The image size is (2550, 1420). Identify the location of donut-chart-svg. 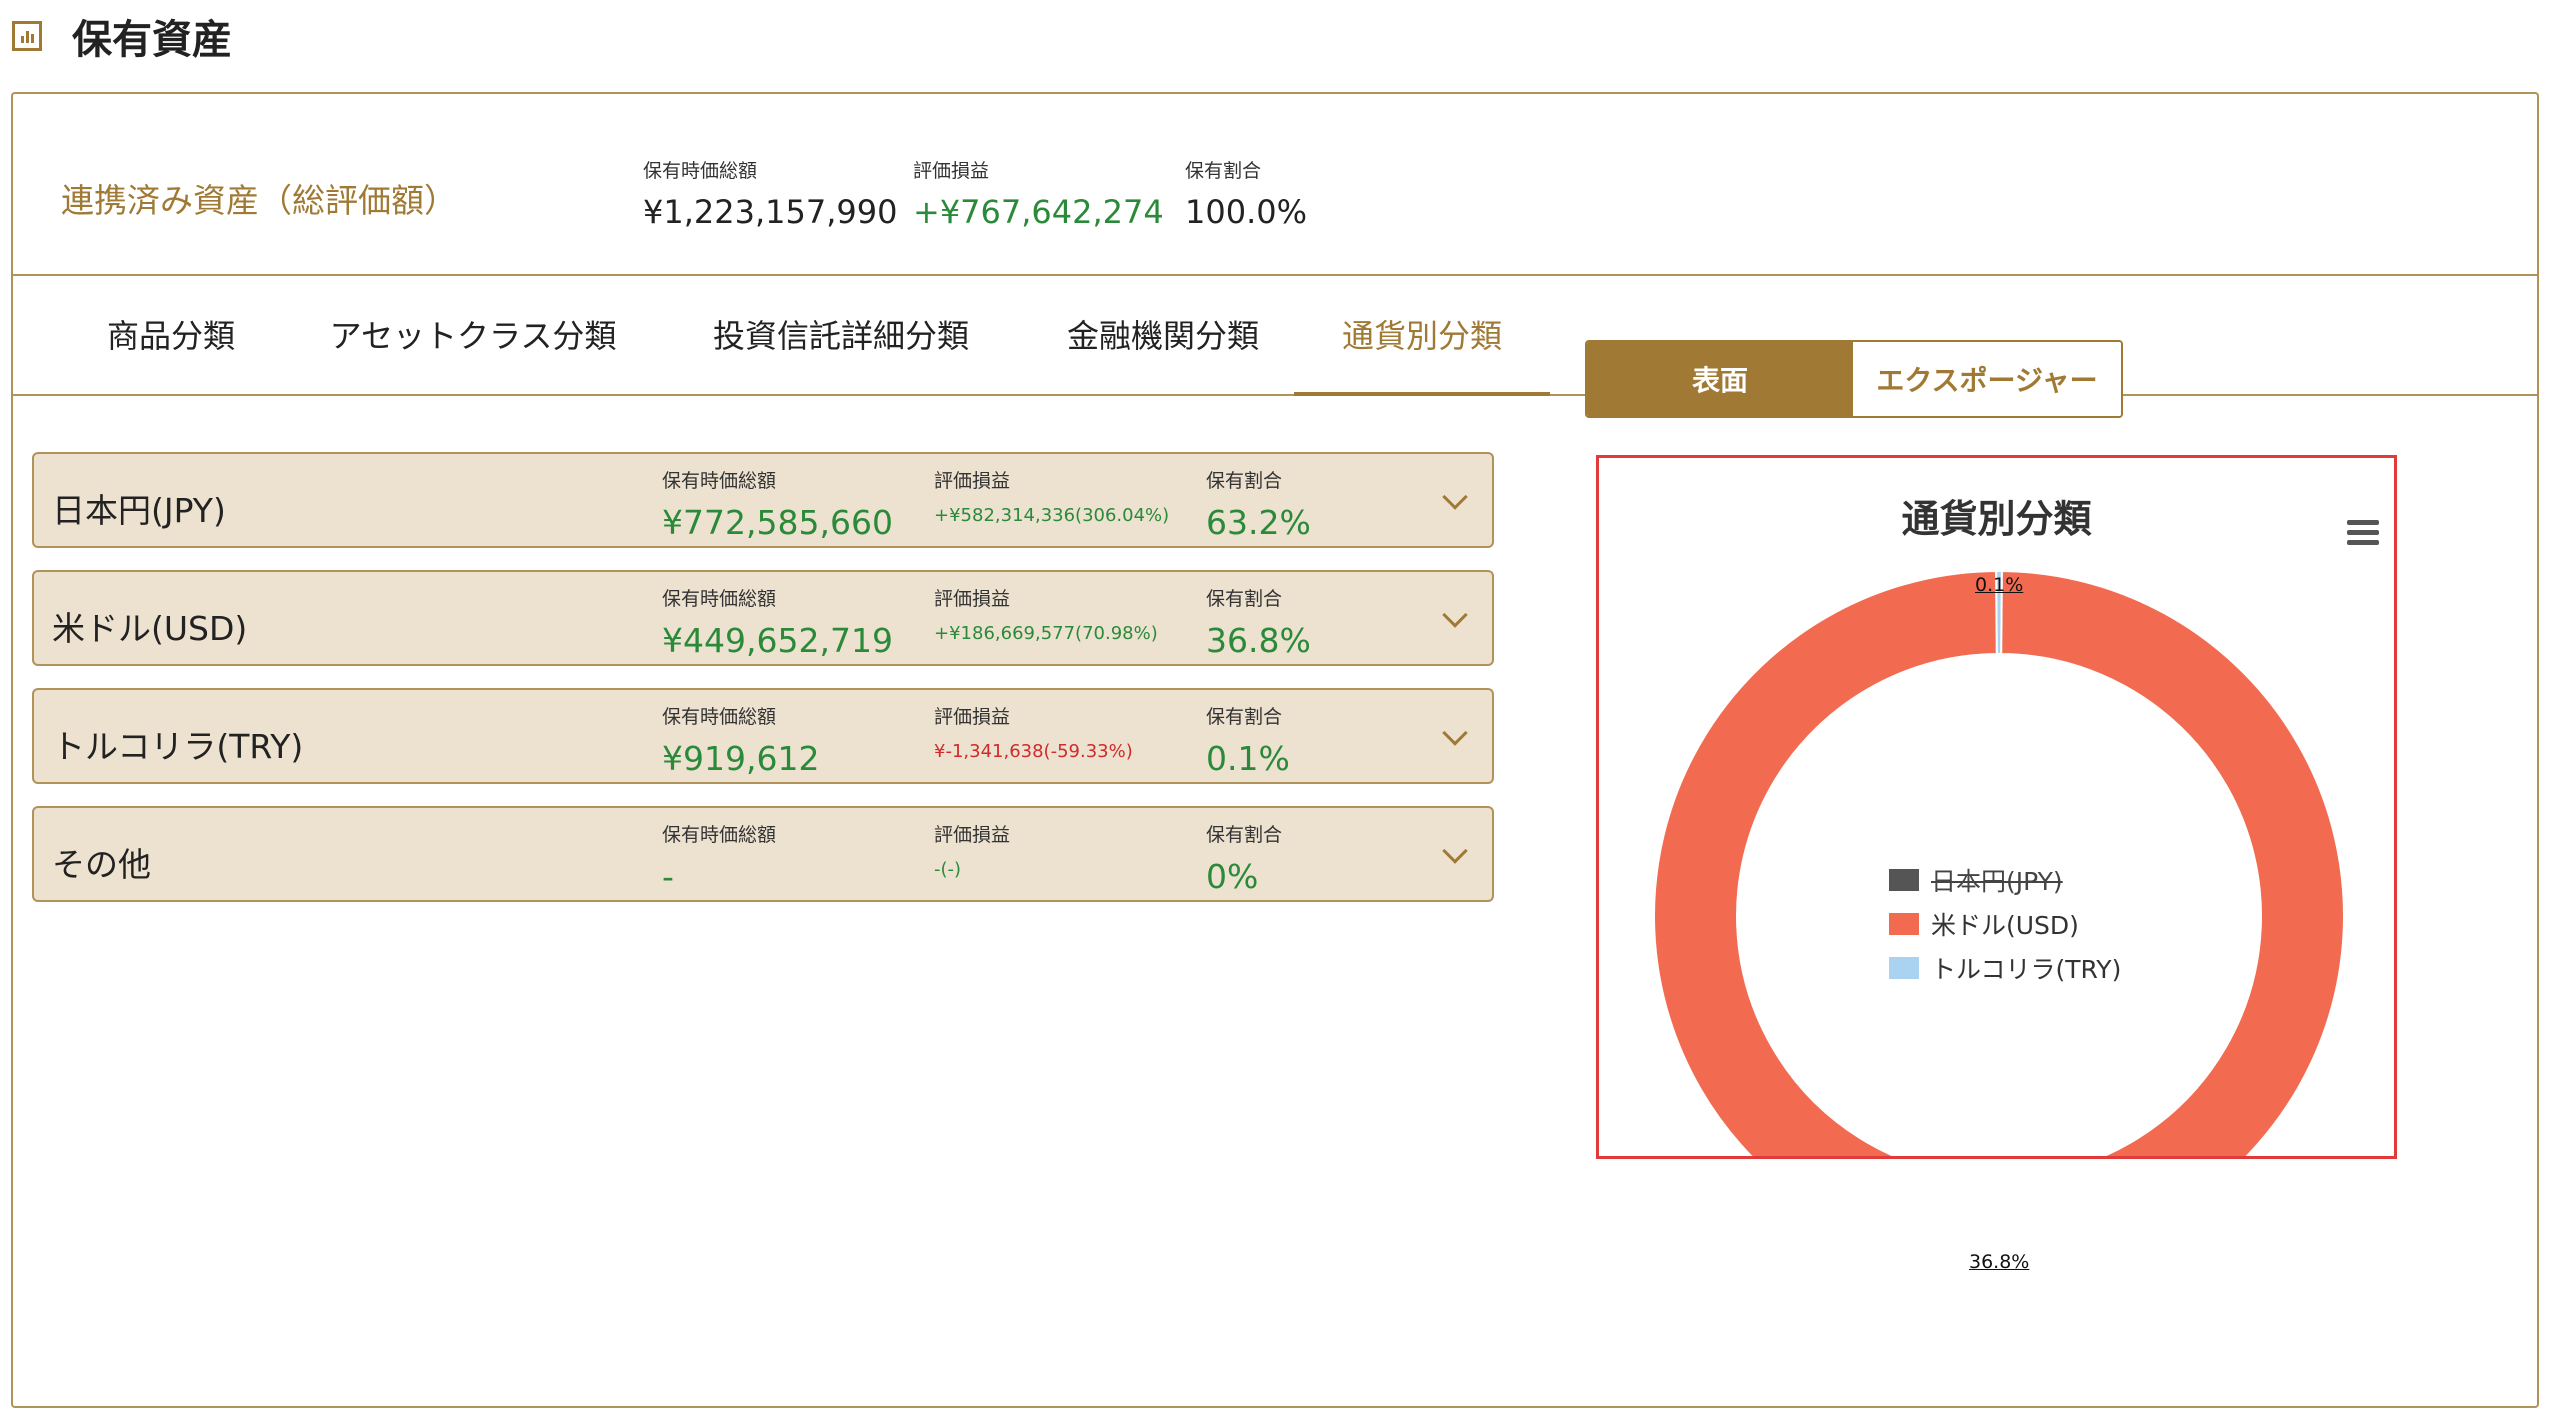
(1999, 863).